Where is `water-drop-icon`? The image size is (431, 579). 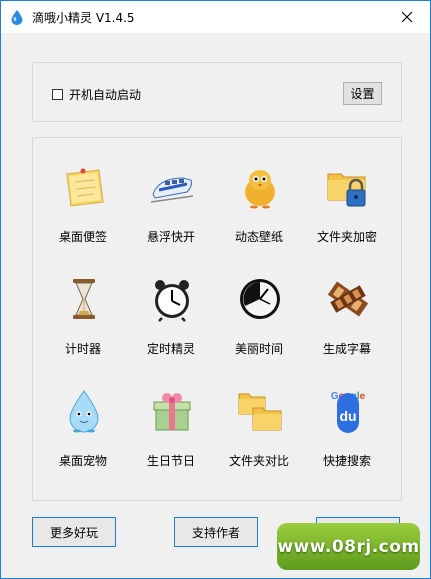
water-drop-icon is located at coordinates (17, 17).